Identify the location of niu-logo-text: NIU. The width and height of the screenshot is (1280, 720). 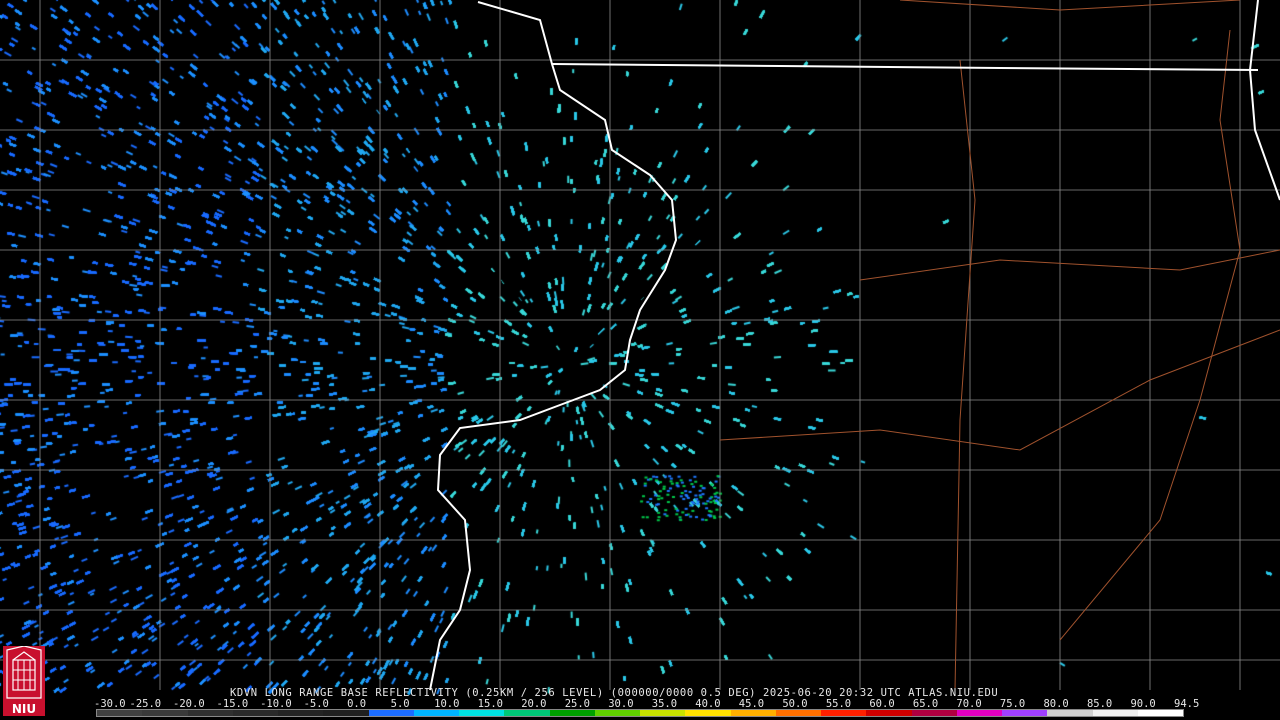
(24, 709).